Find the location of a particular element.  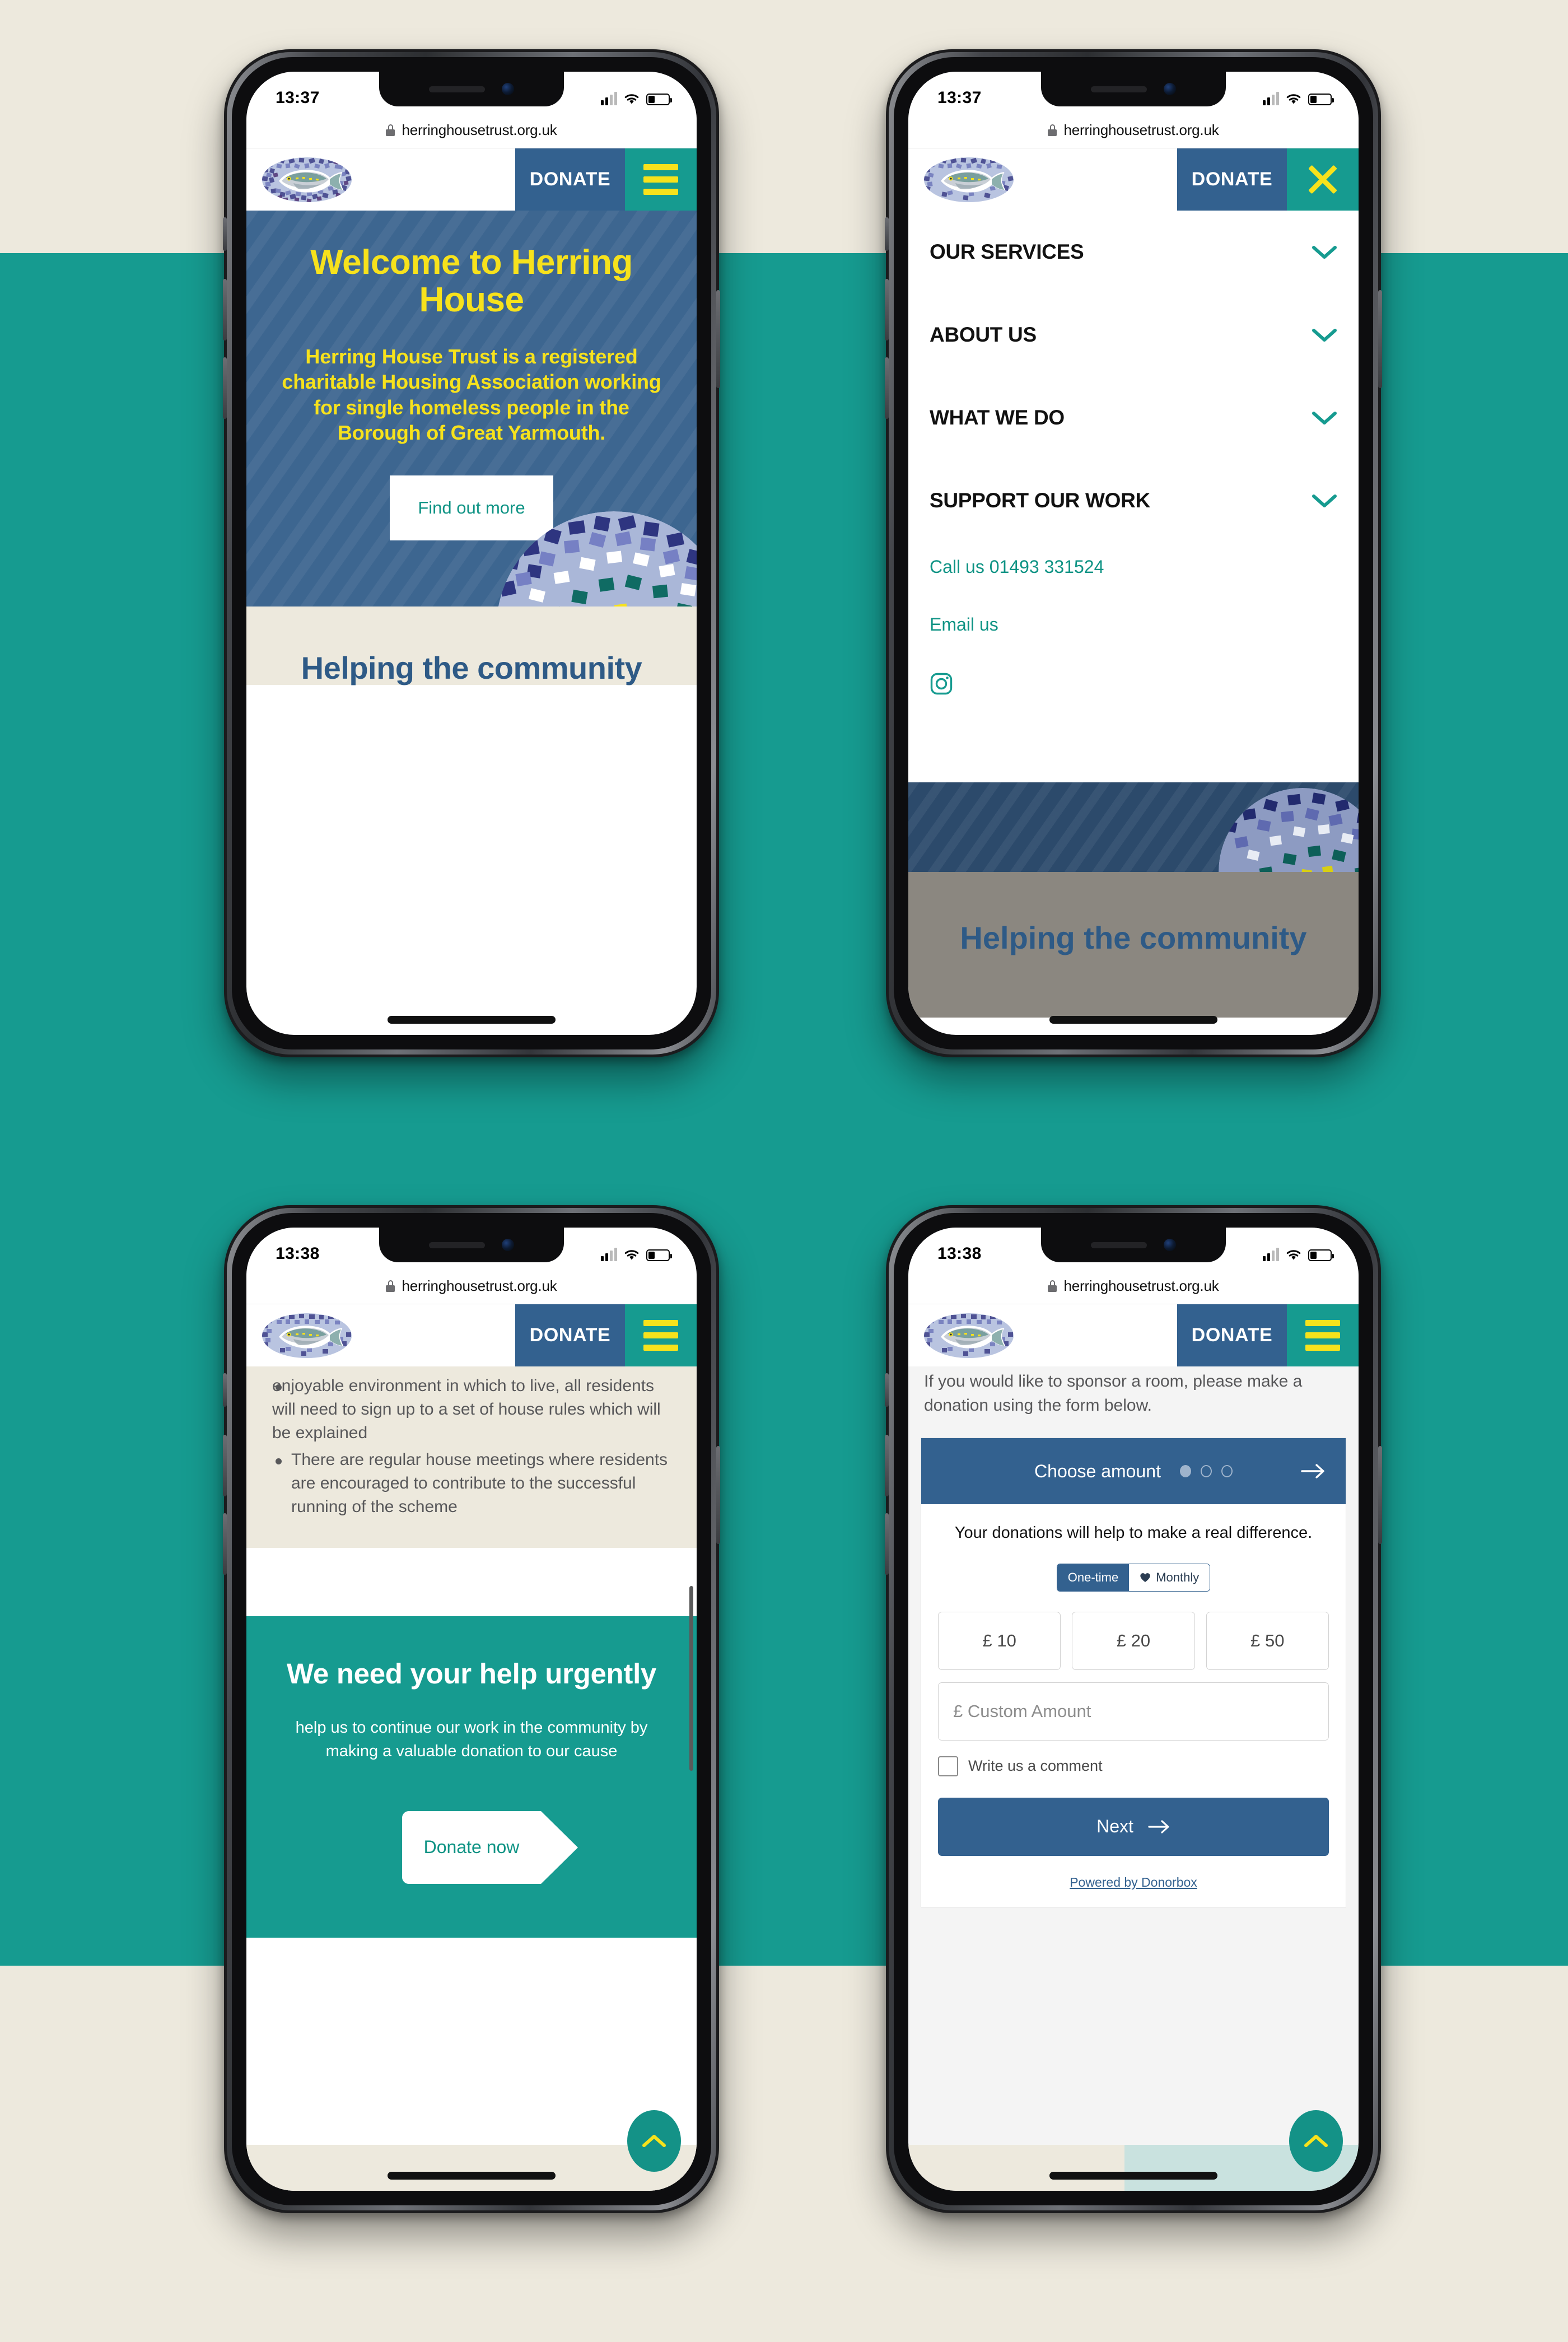

chevron-up-icon is located at coordinates (1316, 2141).